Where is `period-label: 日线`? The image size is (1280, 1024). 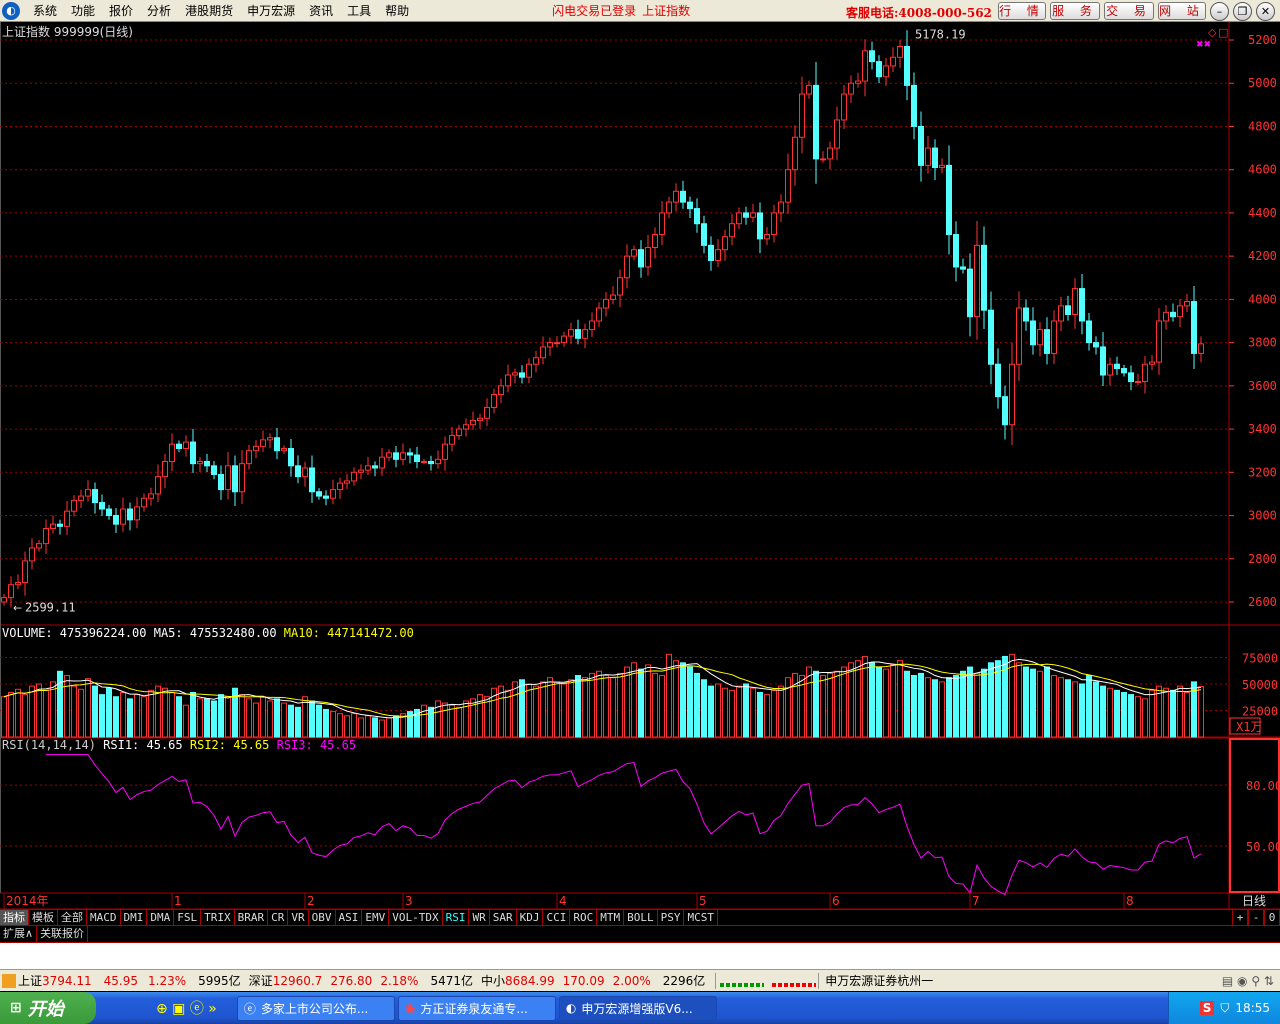 period-label: 日线 is located at coordinates (1254, 901).